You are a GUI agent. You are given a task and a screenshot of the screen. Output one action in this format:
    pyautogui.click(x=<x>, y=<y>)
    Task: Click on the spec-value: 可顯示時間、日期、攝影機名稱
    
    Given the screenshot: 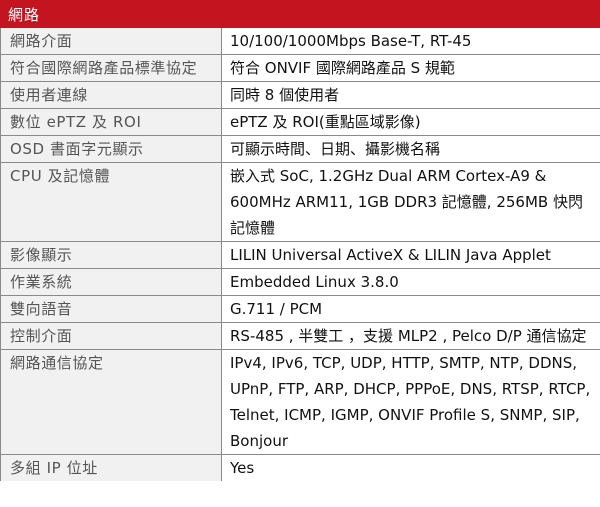 What is the action you would take?
    pyautogui.click(x=410, y=149)
    